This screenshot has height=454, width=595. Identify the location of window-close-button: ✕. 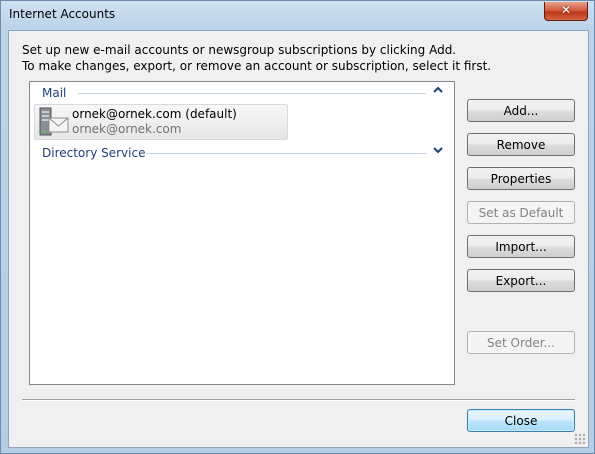
(566, 11).